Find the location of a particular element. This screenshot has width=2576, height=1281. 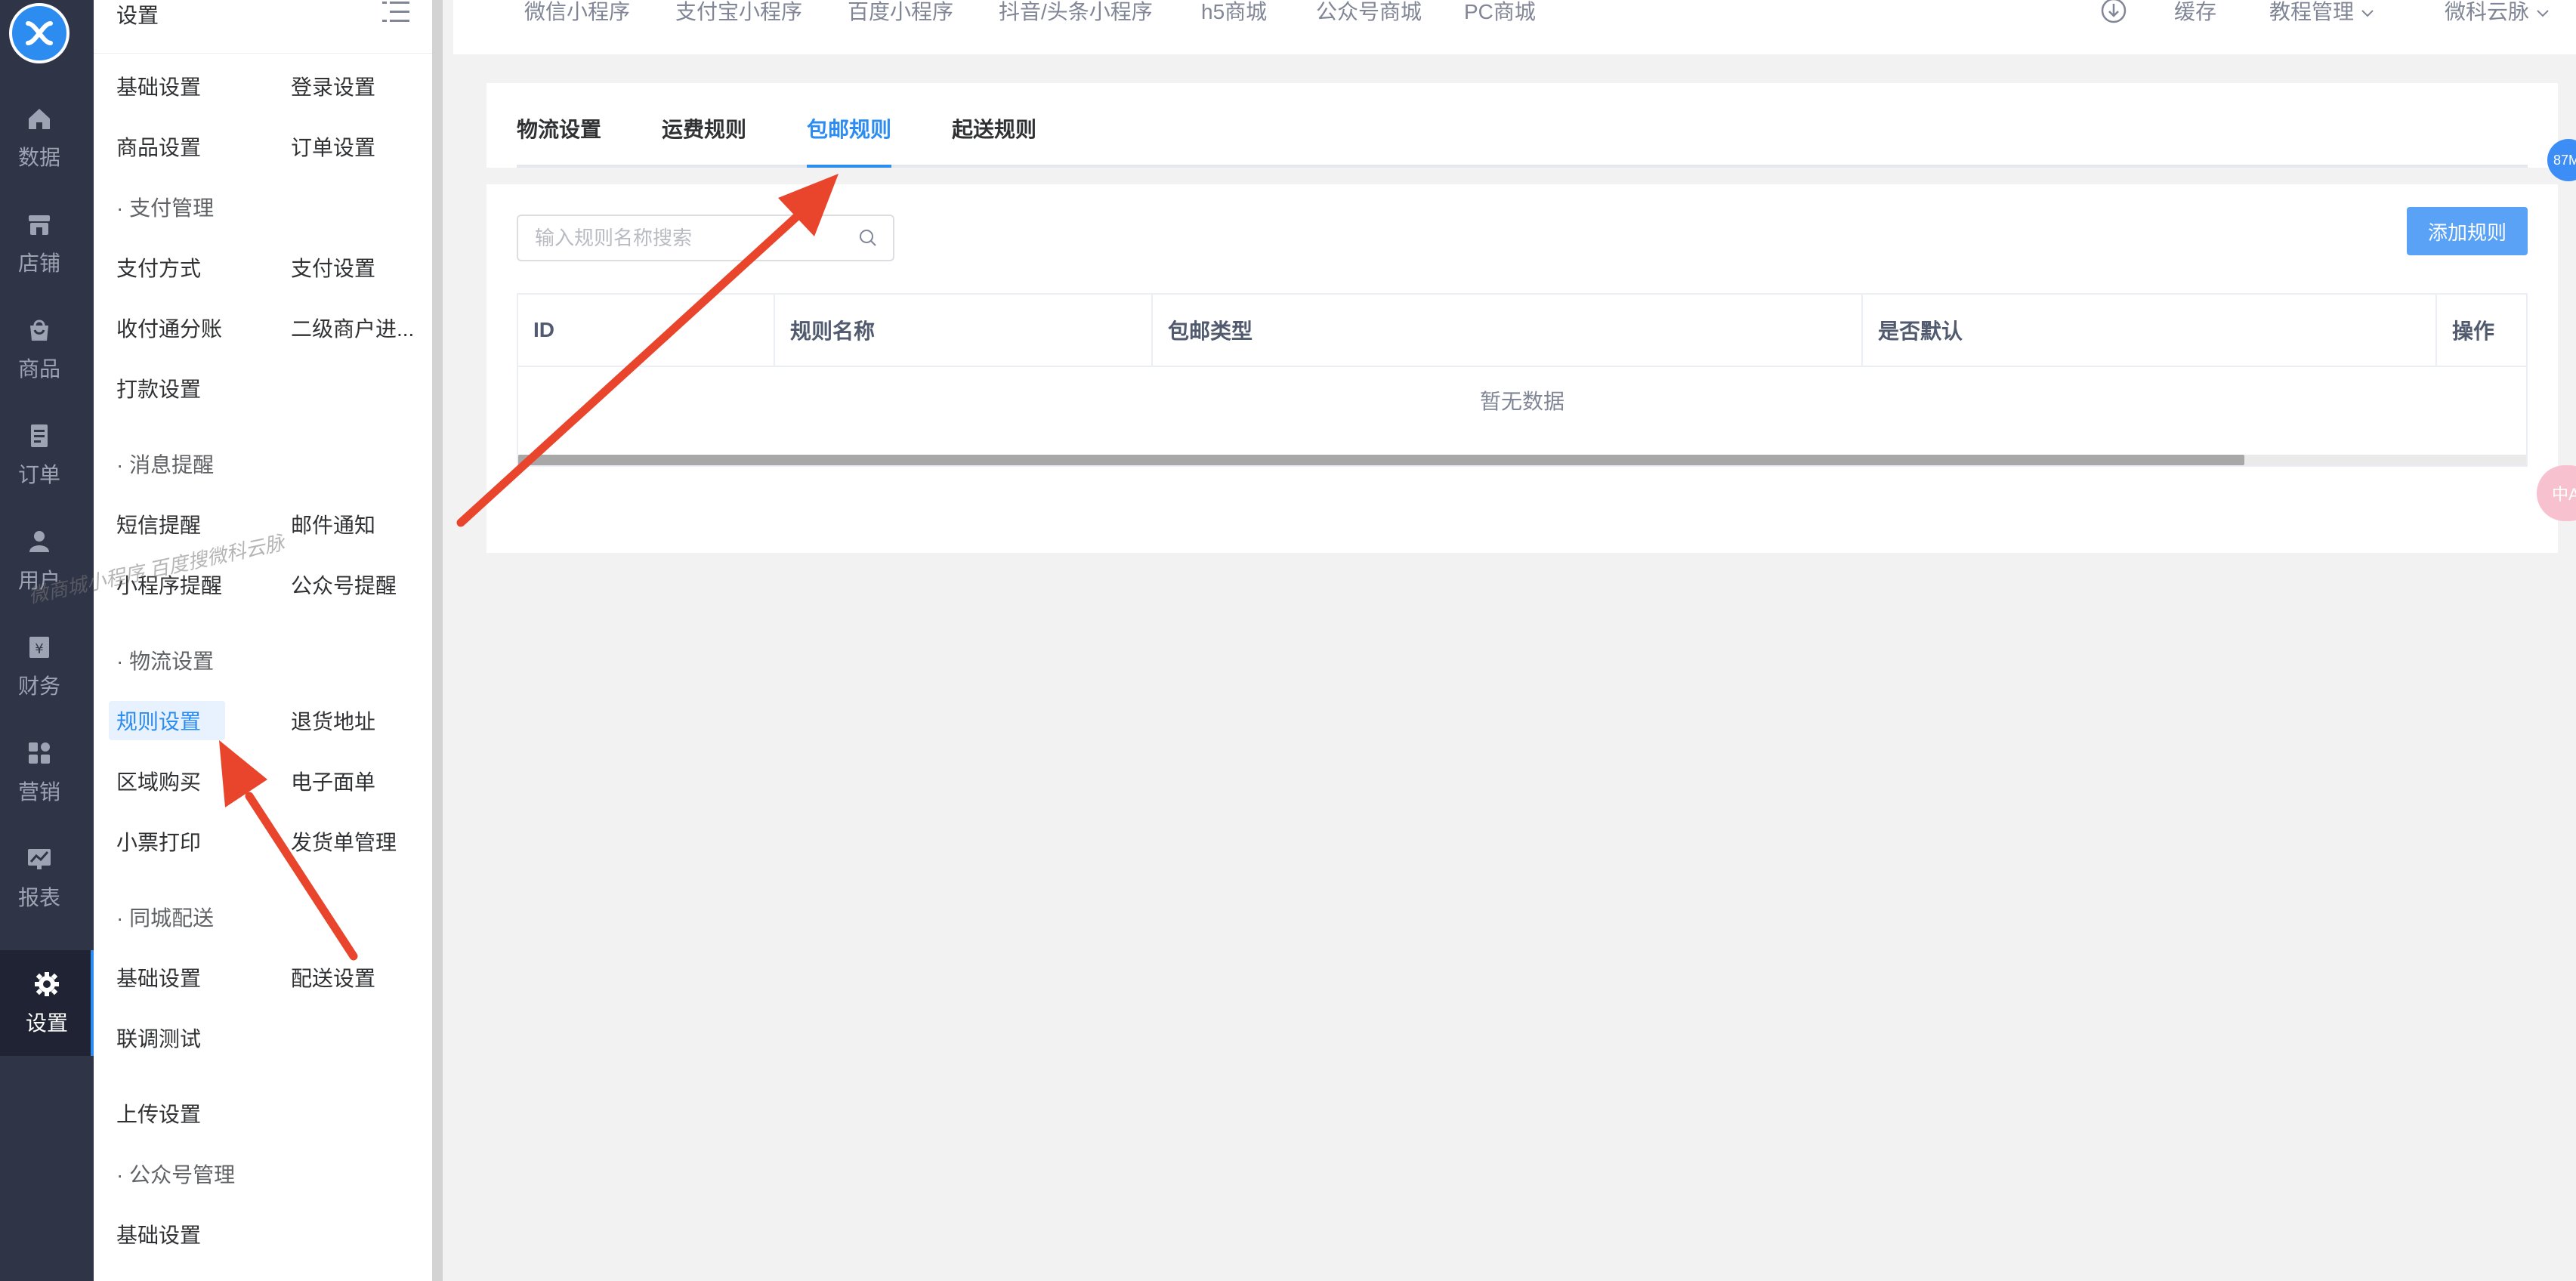

menu-group-official-account: · 公众号管理 is located at coordinates (176, 1175).